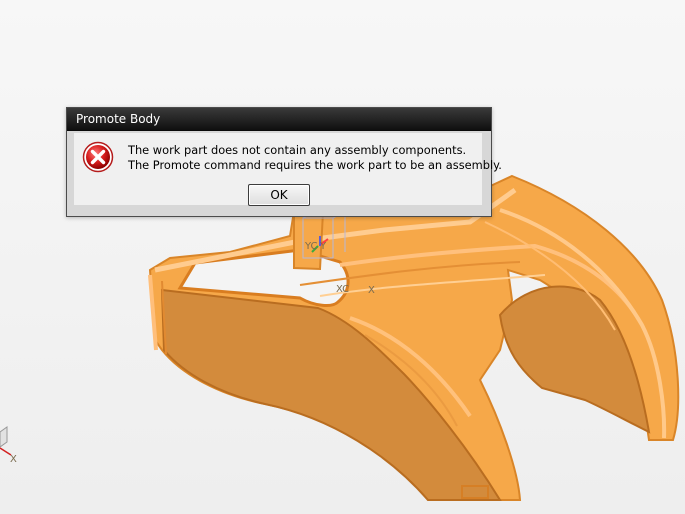 This screenshot has width=685, height=514. I want to click on ok-button: OK, so click(279, 195).